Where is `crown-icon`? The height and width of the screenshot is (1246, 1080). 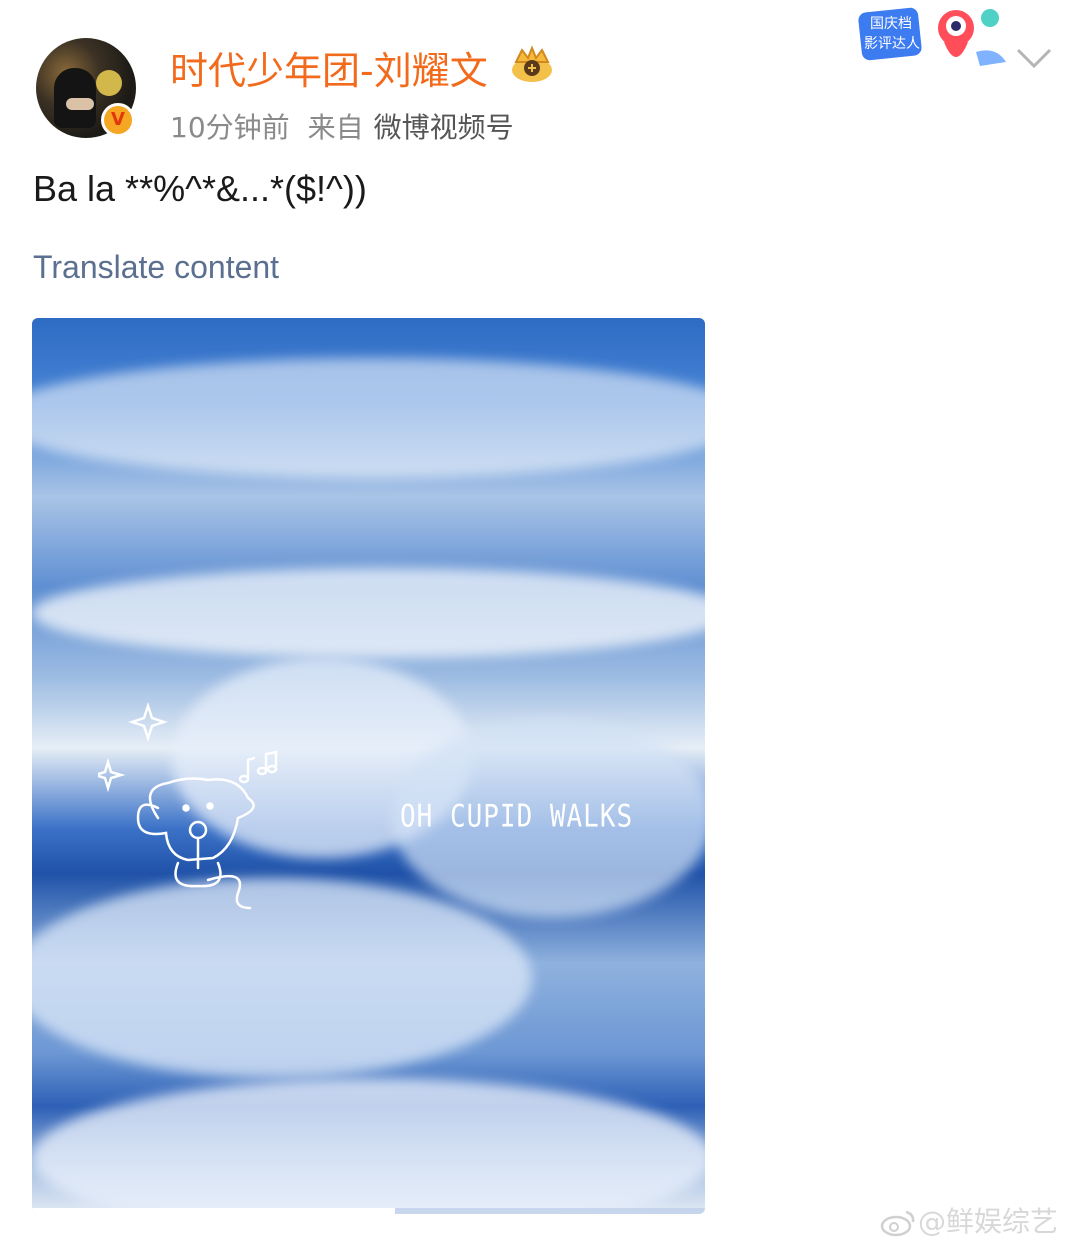
crown-icon is located at coordinates (532, 63).